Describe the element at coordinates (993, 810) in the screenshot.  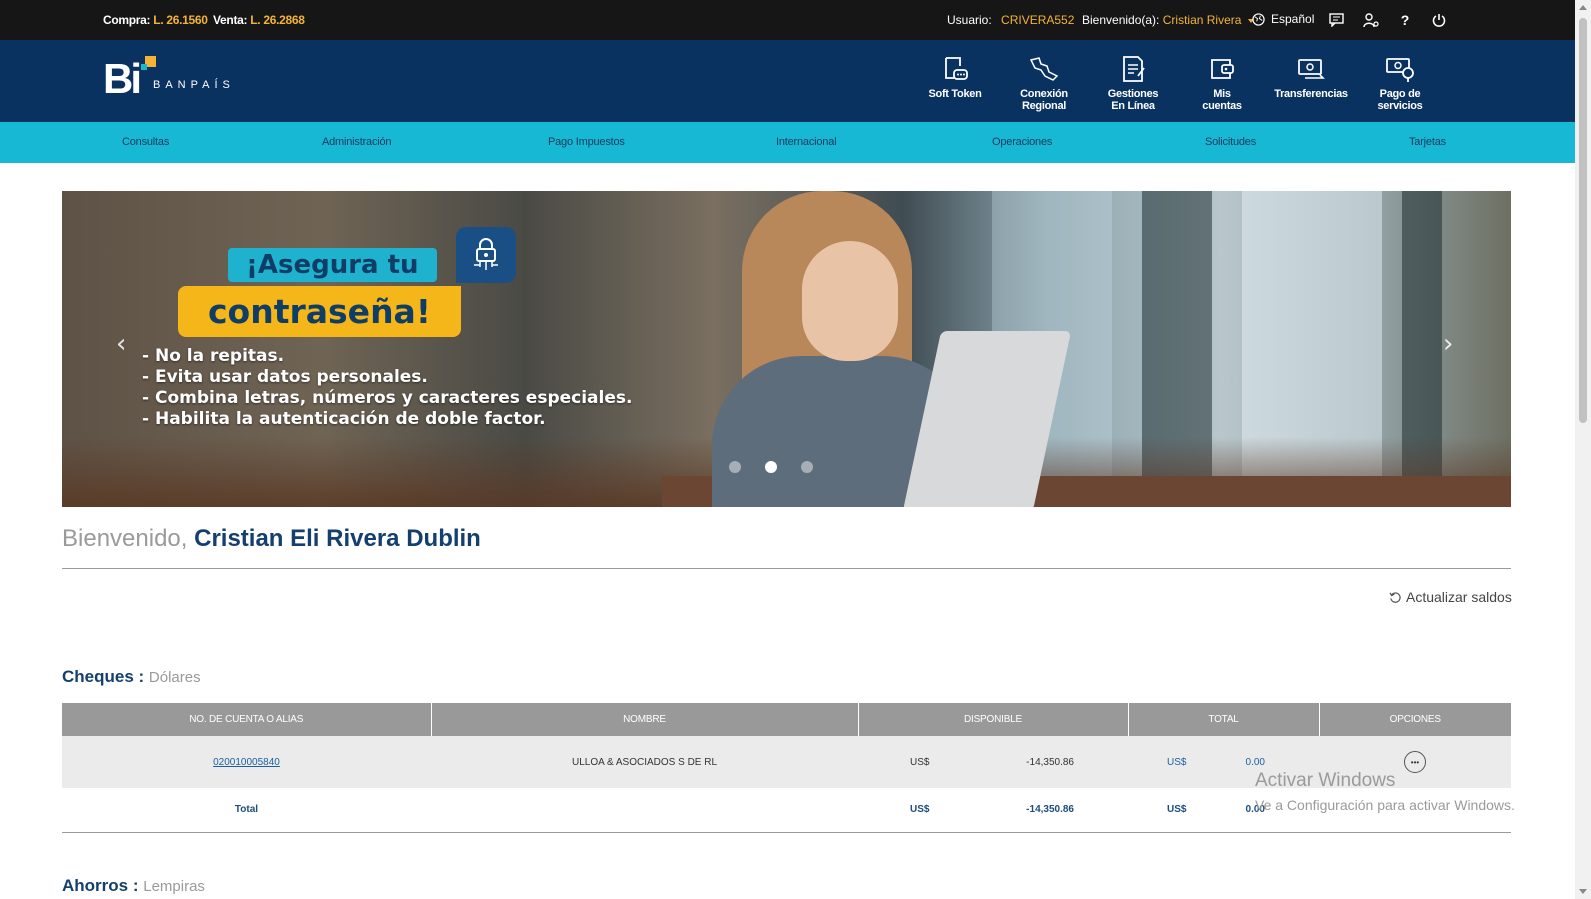
I see `available-total-cell: US$ -14,350.86` at that location.